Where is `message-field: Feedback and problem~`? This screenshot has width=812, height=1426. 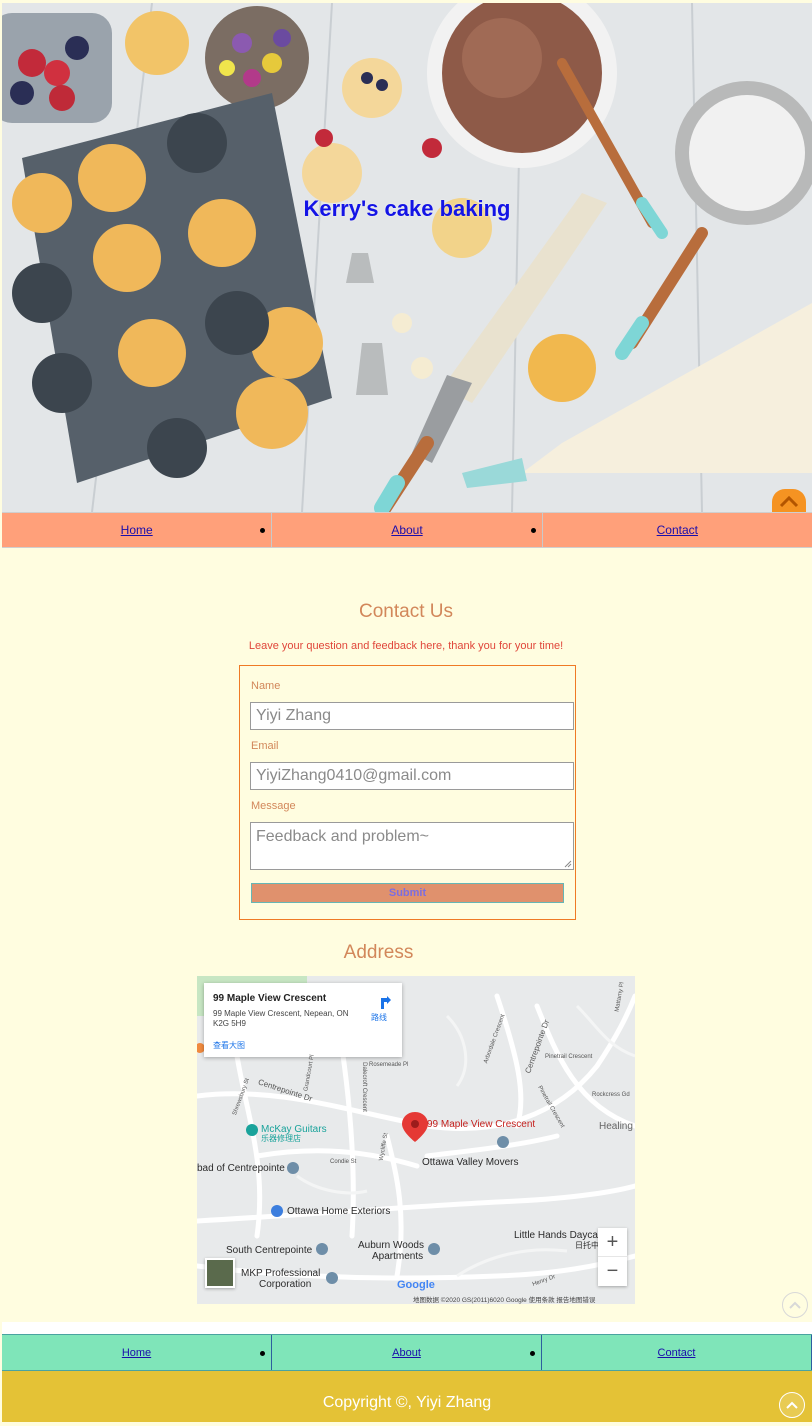
message-field: Feedback and problem~ is located at coordinates (412, 846).